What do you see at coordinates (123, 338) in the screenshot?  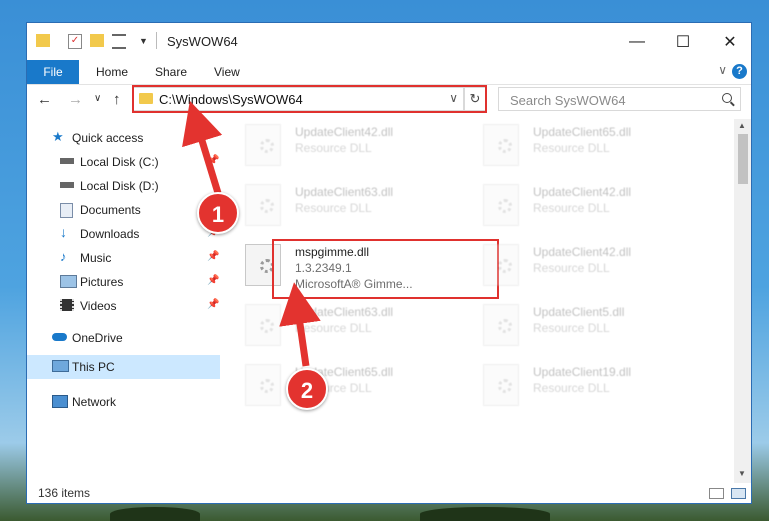 I see `sidebar-item-onedrive: OneDrive` at bounding box center [123, 338].